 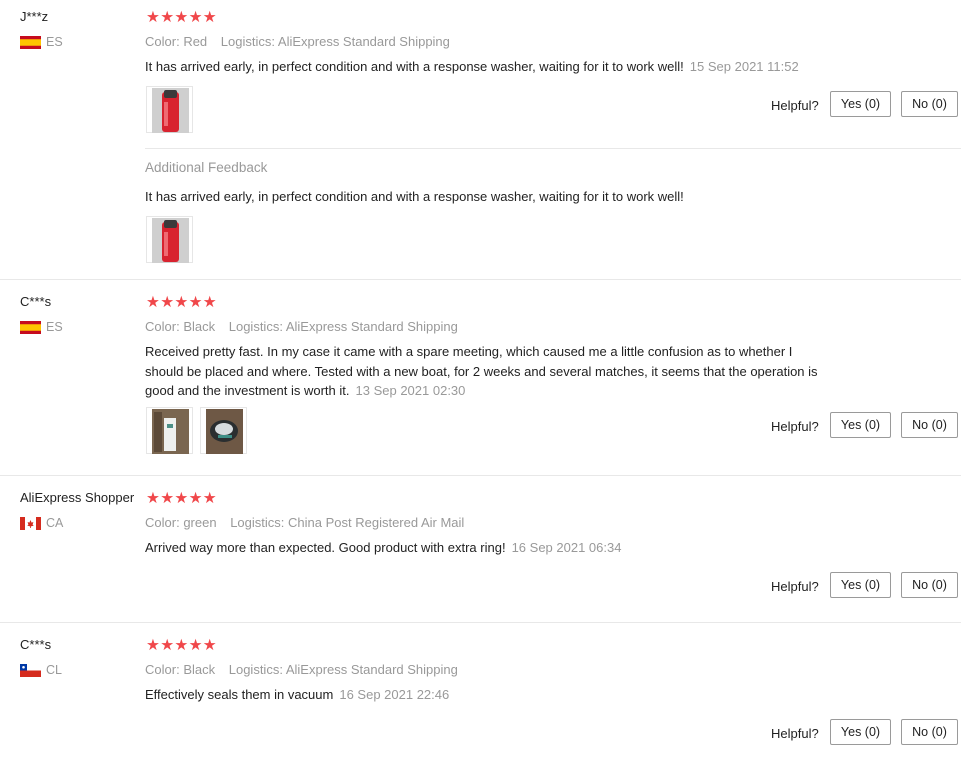 I want to click on reviewer-country: CL, so click(x=41, y=670).